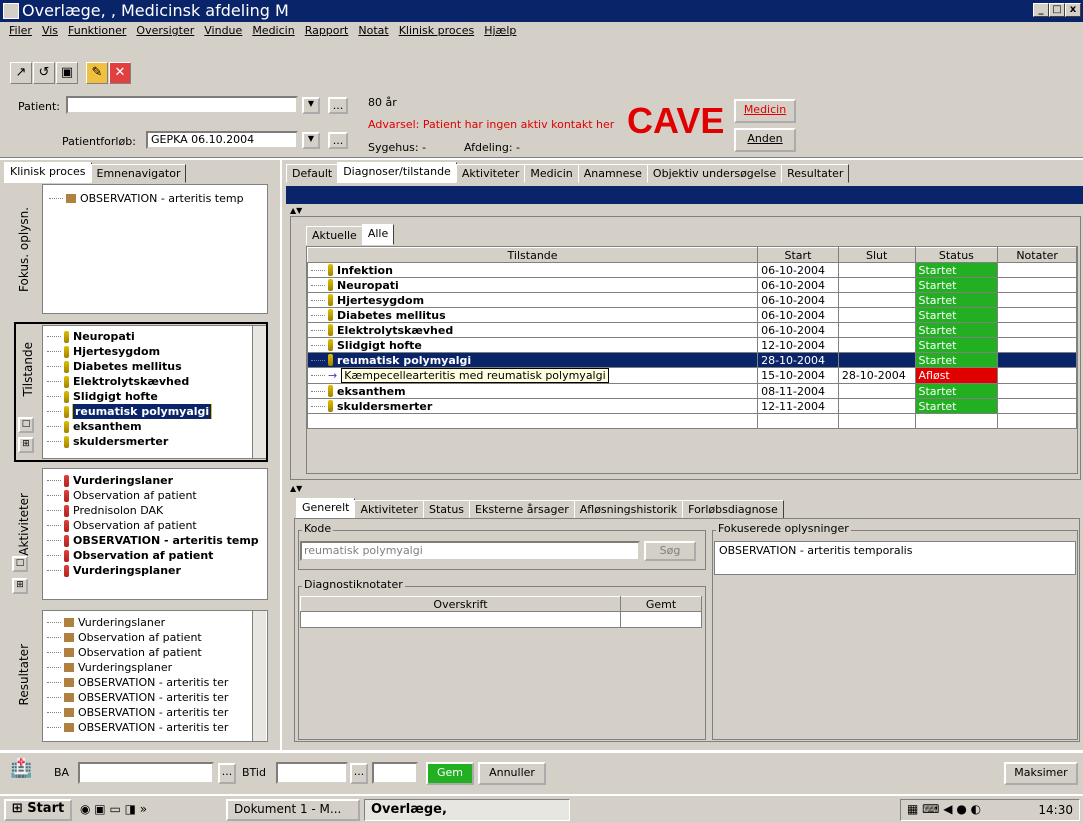  Describe the element at coordinates (512, 773) in the screenshot. I see `annuller-button: Annuller` at that location.